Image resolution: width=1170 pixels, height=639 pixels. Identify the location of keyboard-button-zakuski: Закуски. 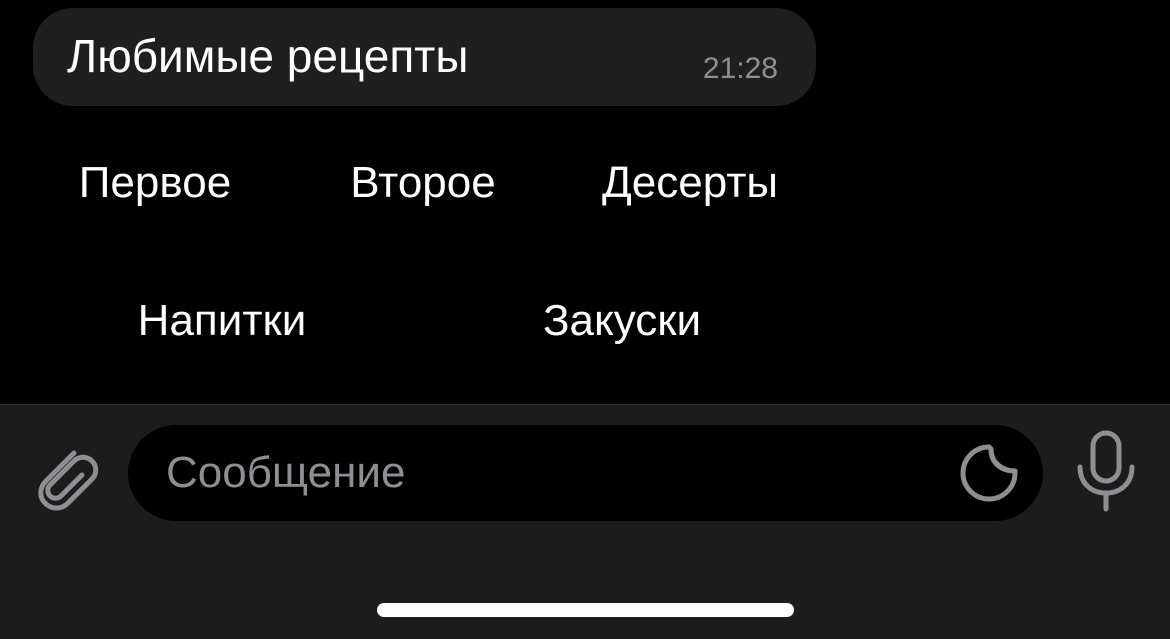
(622, 321).